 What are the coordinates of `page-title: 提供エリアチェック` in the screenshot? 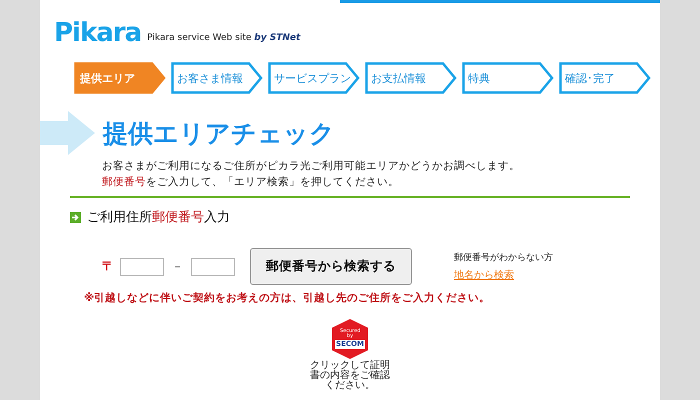 It's located at (219, 134).